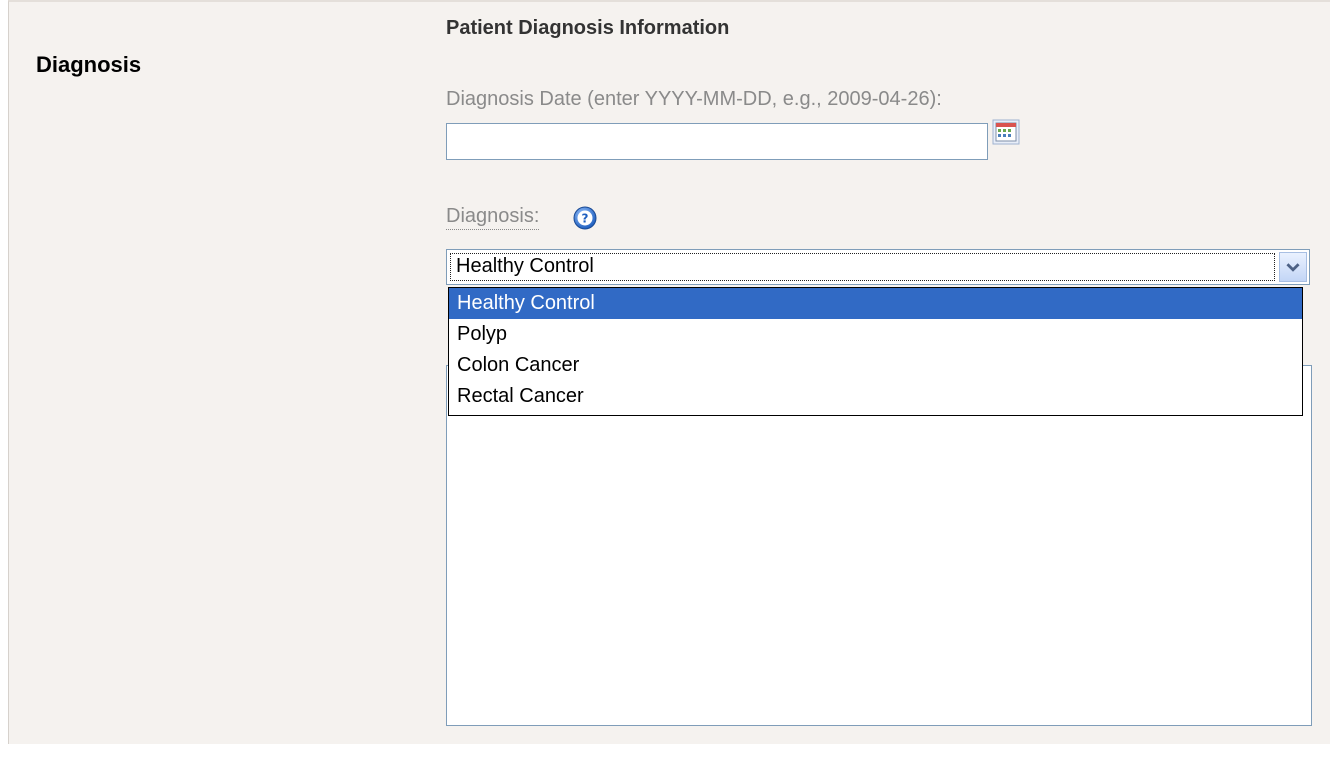  I want to click on diagnosis-select-value: Healthy Control, so click(525, 266).